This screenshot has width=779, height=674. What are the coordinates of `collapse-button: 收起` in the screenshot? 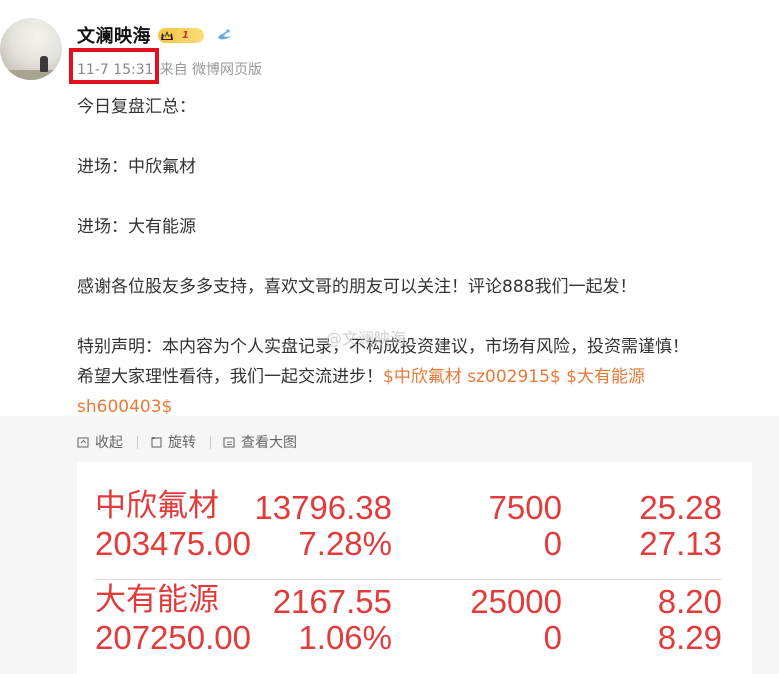 It's located at (100, 442).